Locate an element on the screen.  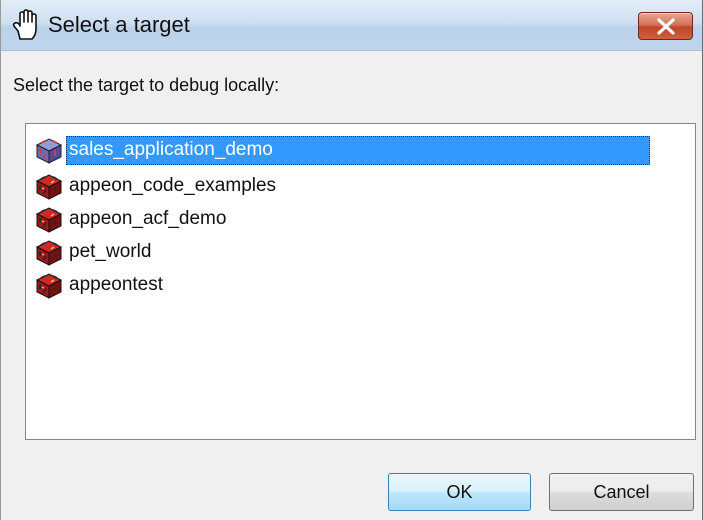
list-item: pet_world is located at coordinates (94, 252).